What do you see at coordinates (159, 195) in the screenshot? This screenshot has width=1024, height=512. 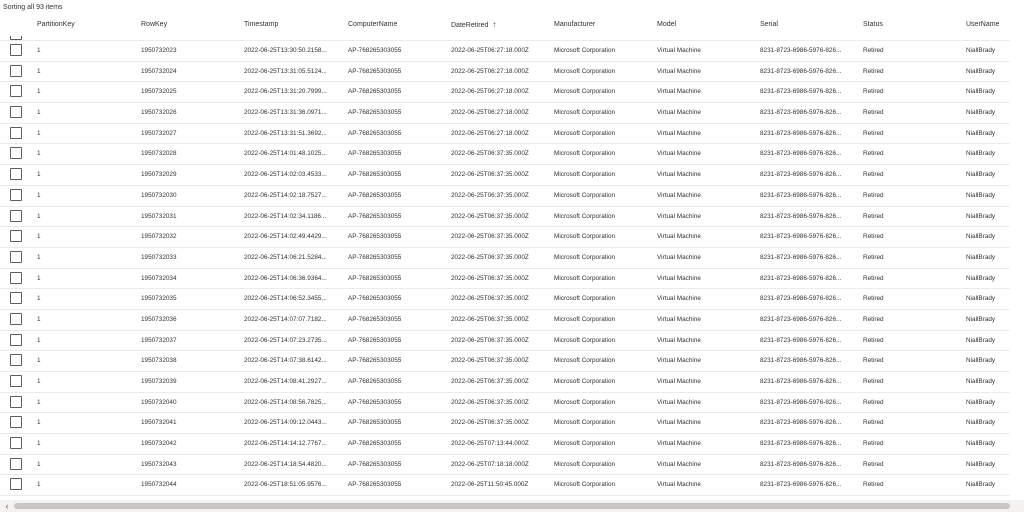 I see `rowkey-cell: 1950732030` at bounding box center [159, 195].